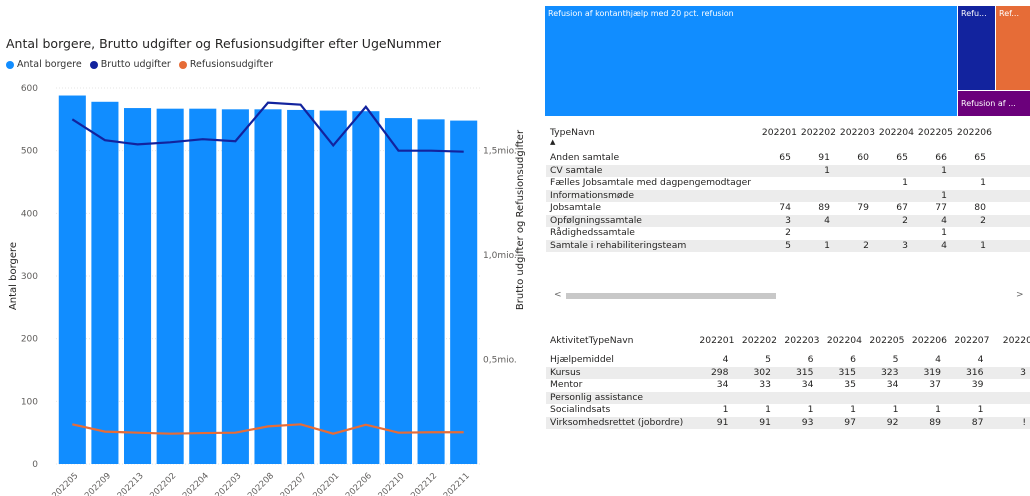 Image resolution: width=1030 pixels, height=496 pixels. I want to click on matrix-header-label: TypeNavn, so click(572, 132).